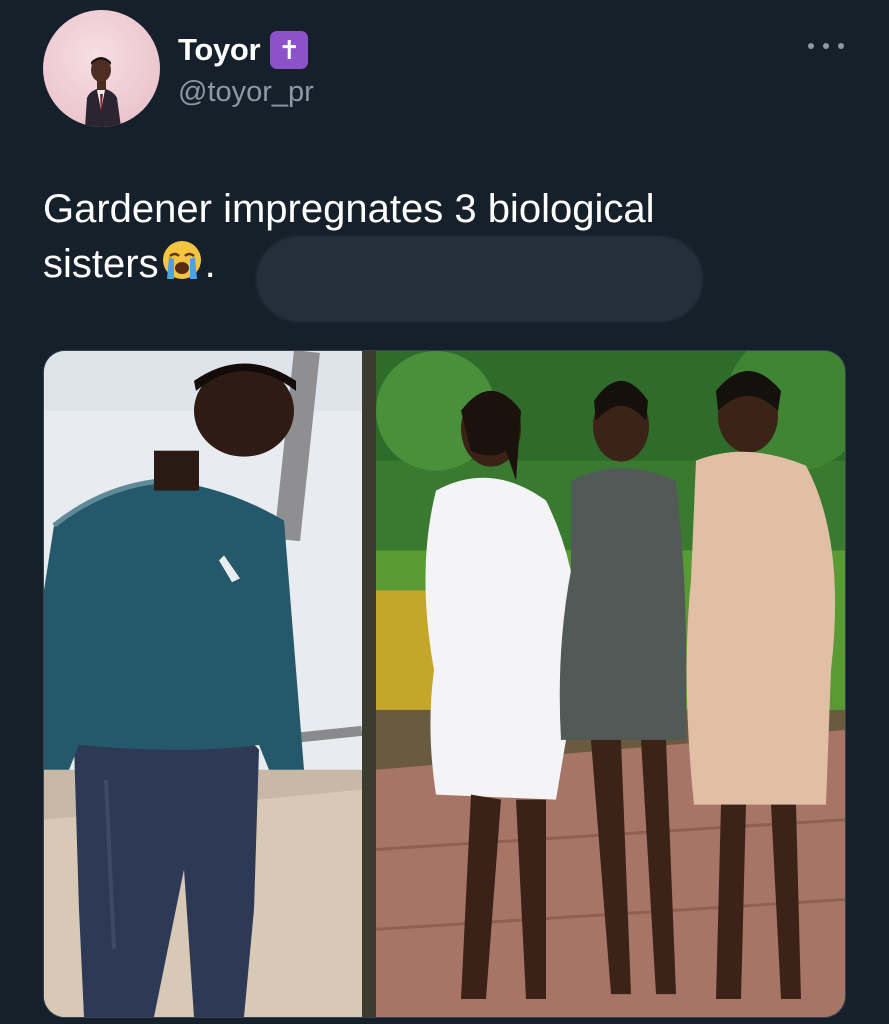 The image size is (889, 1024). I want to click on tweet-text-line1: Gardener impregnates 3 biological, so click(349, 209).